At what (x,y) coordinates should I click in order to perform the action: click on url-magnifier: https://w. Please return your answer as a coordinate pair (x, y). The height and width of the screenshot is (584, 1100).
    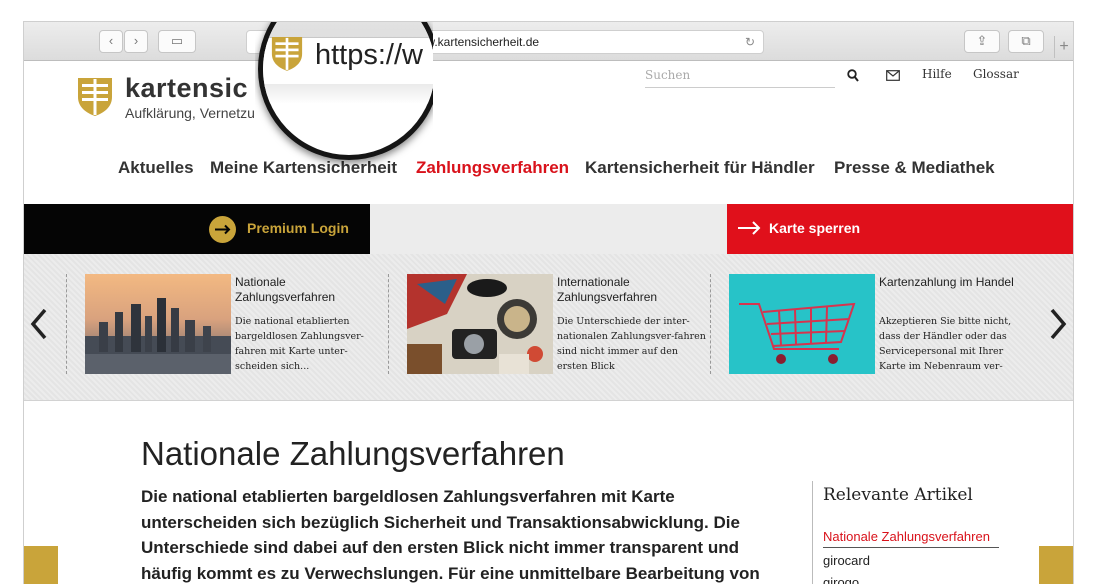
    Looking at the image, I should click on (344, 94).